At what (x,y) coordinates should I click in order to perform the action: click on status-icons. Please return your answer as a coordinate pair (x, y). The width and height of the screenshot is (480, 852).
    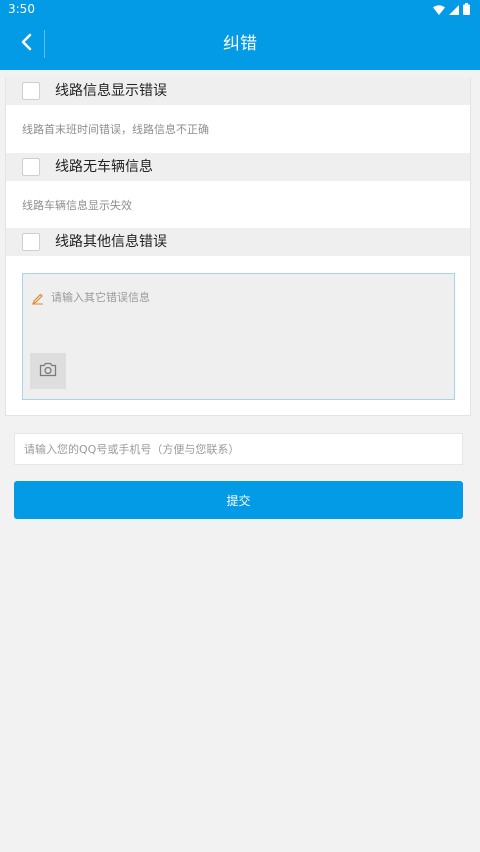
    Looking at the image, I should click on (451, 8).